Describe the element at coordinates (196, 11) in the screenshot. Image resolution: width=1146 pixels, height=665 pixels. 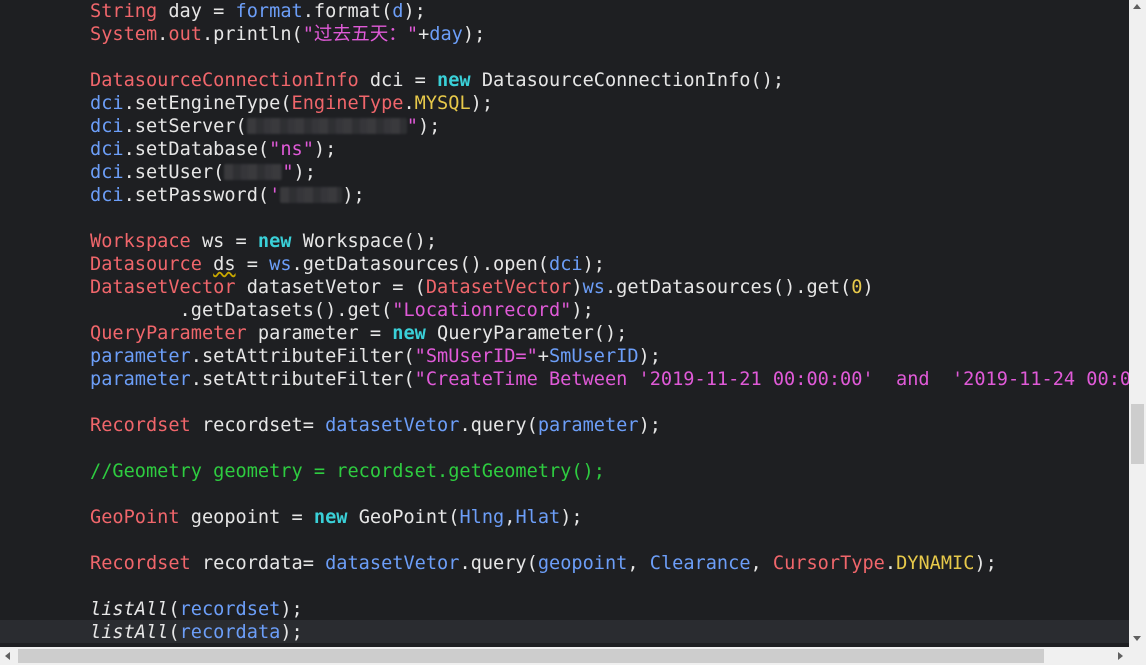
I see `code-token: day =` at that location.